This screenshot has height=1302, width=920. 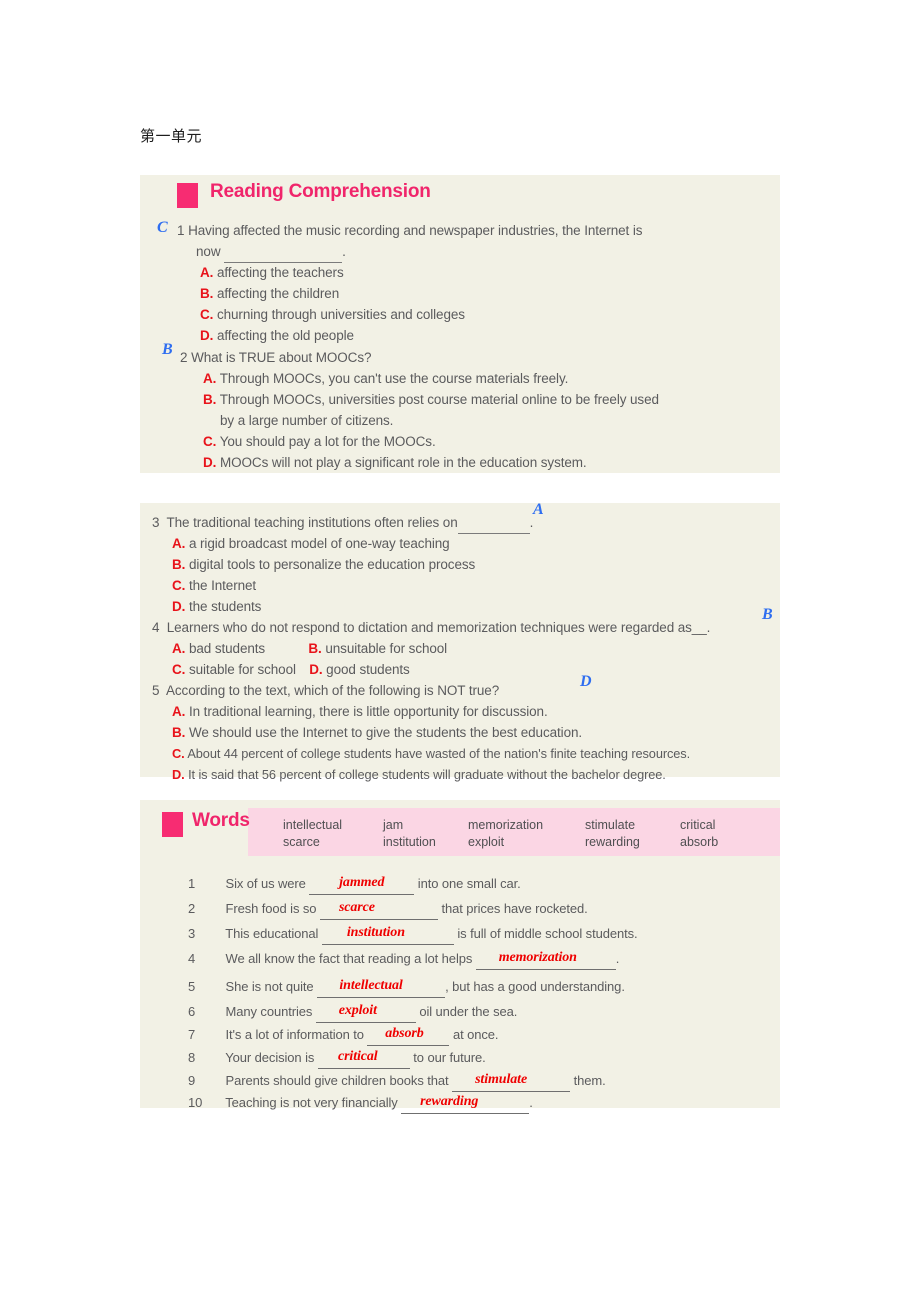 What do you see at coordinates (214, 585) in the screenshot?
I see `option-q3-c: C. the Internet` at bounding box center [214, 585].